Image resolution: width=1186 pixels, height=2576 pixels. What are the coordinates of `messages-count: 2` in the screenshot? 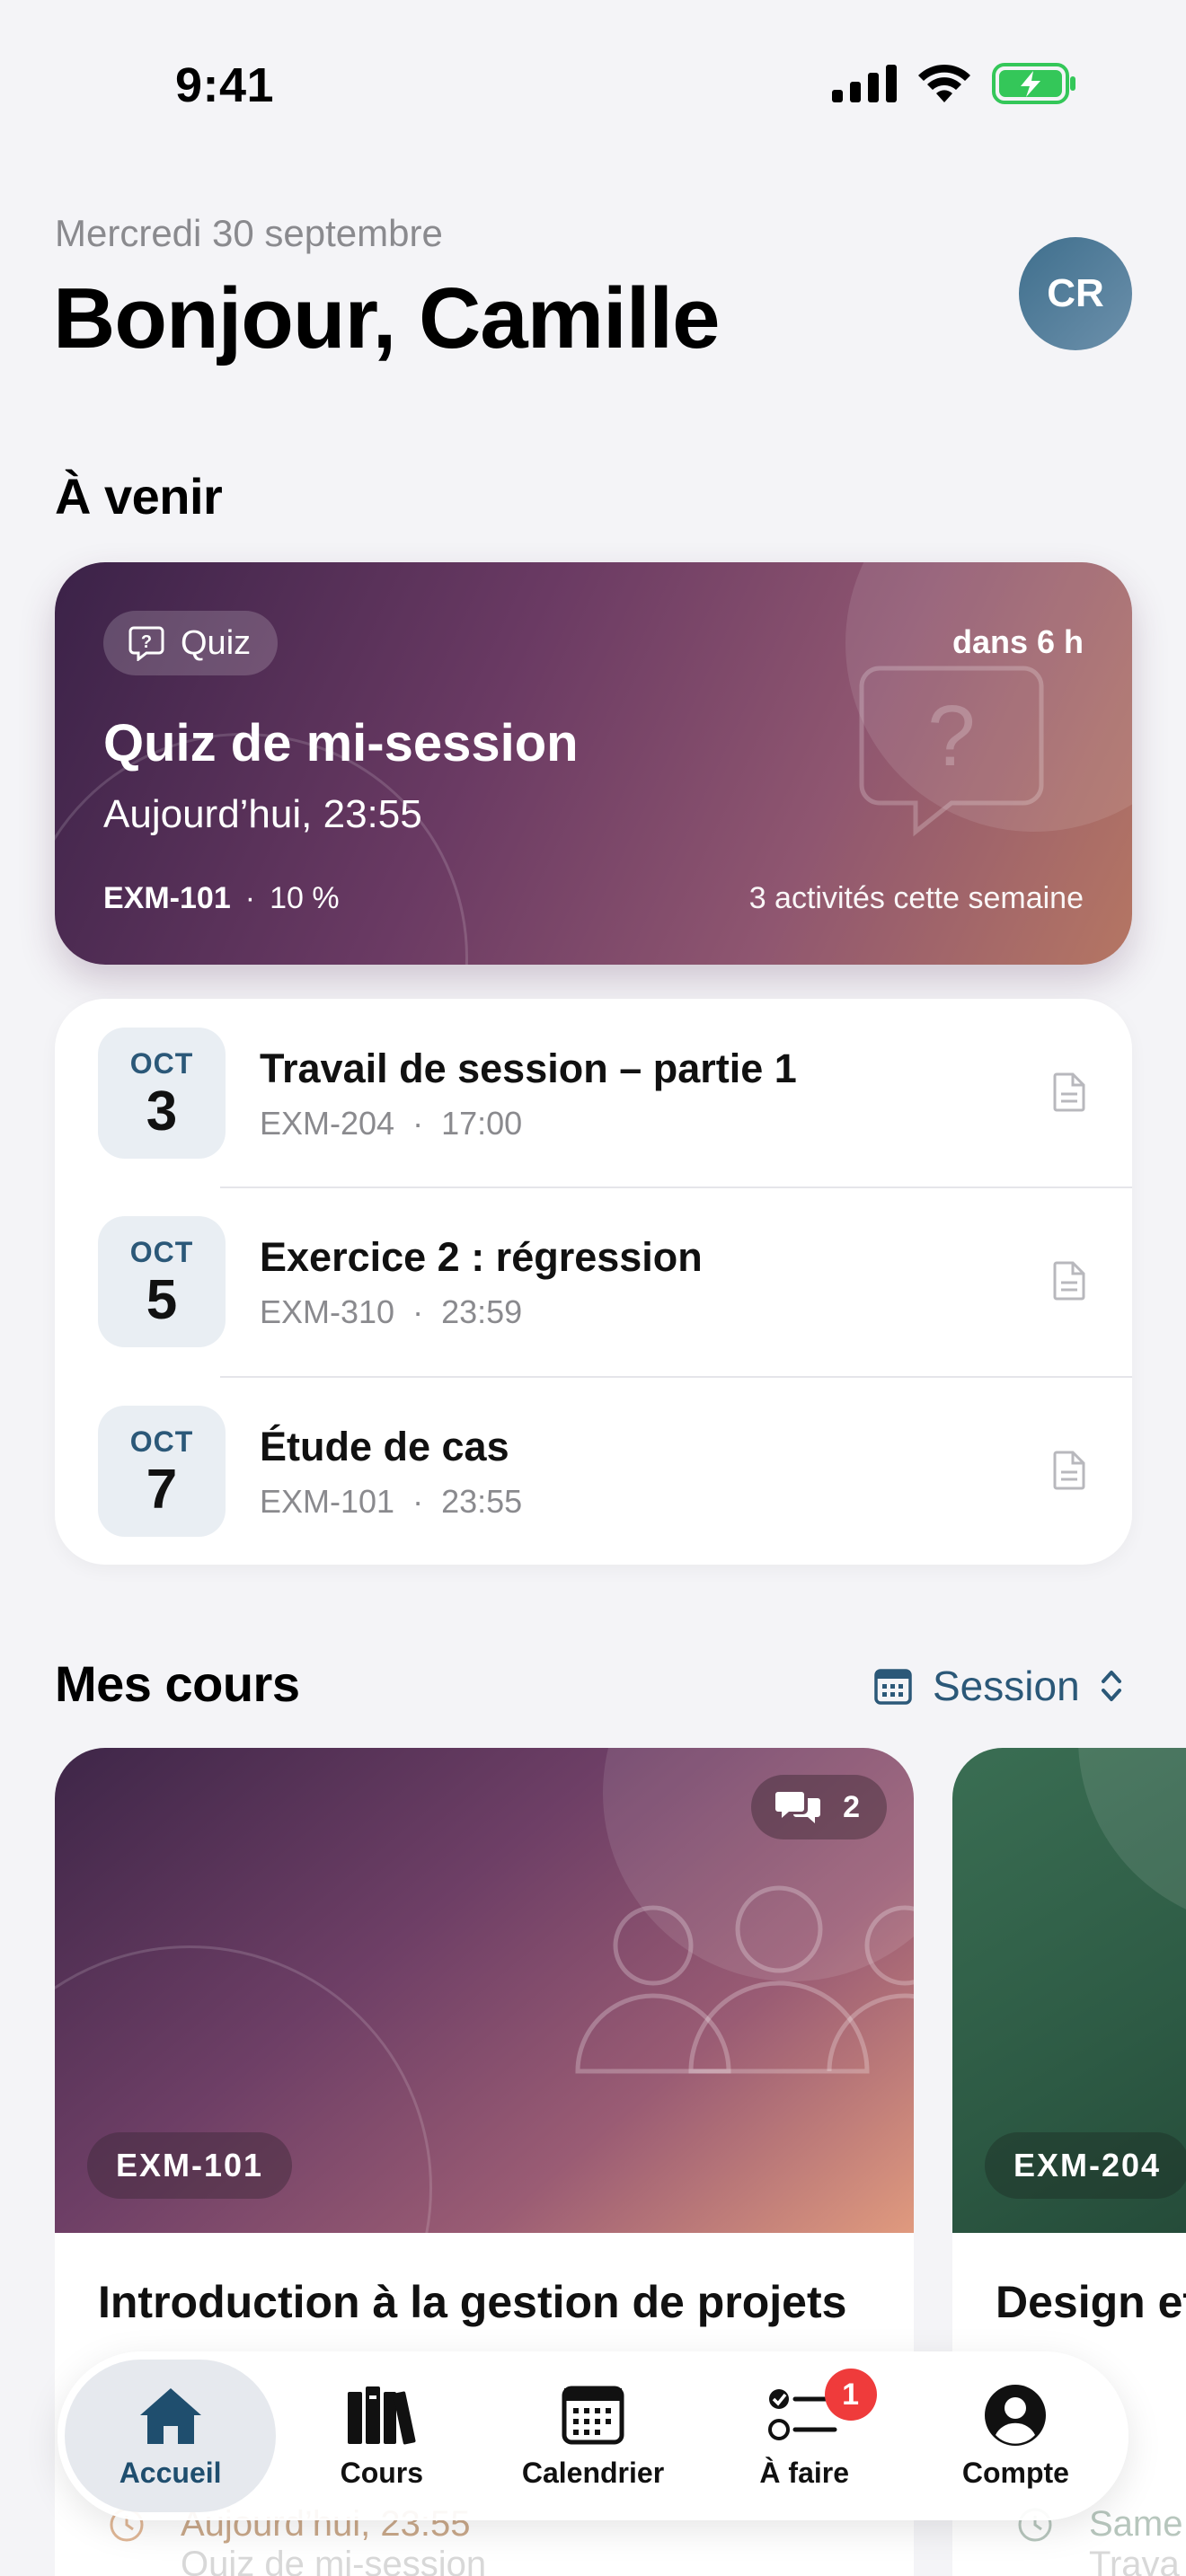 It's located at (851, 1806).